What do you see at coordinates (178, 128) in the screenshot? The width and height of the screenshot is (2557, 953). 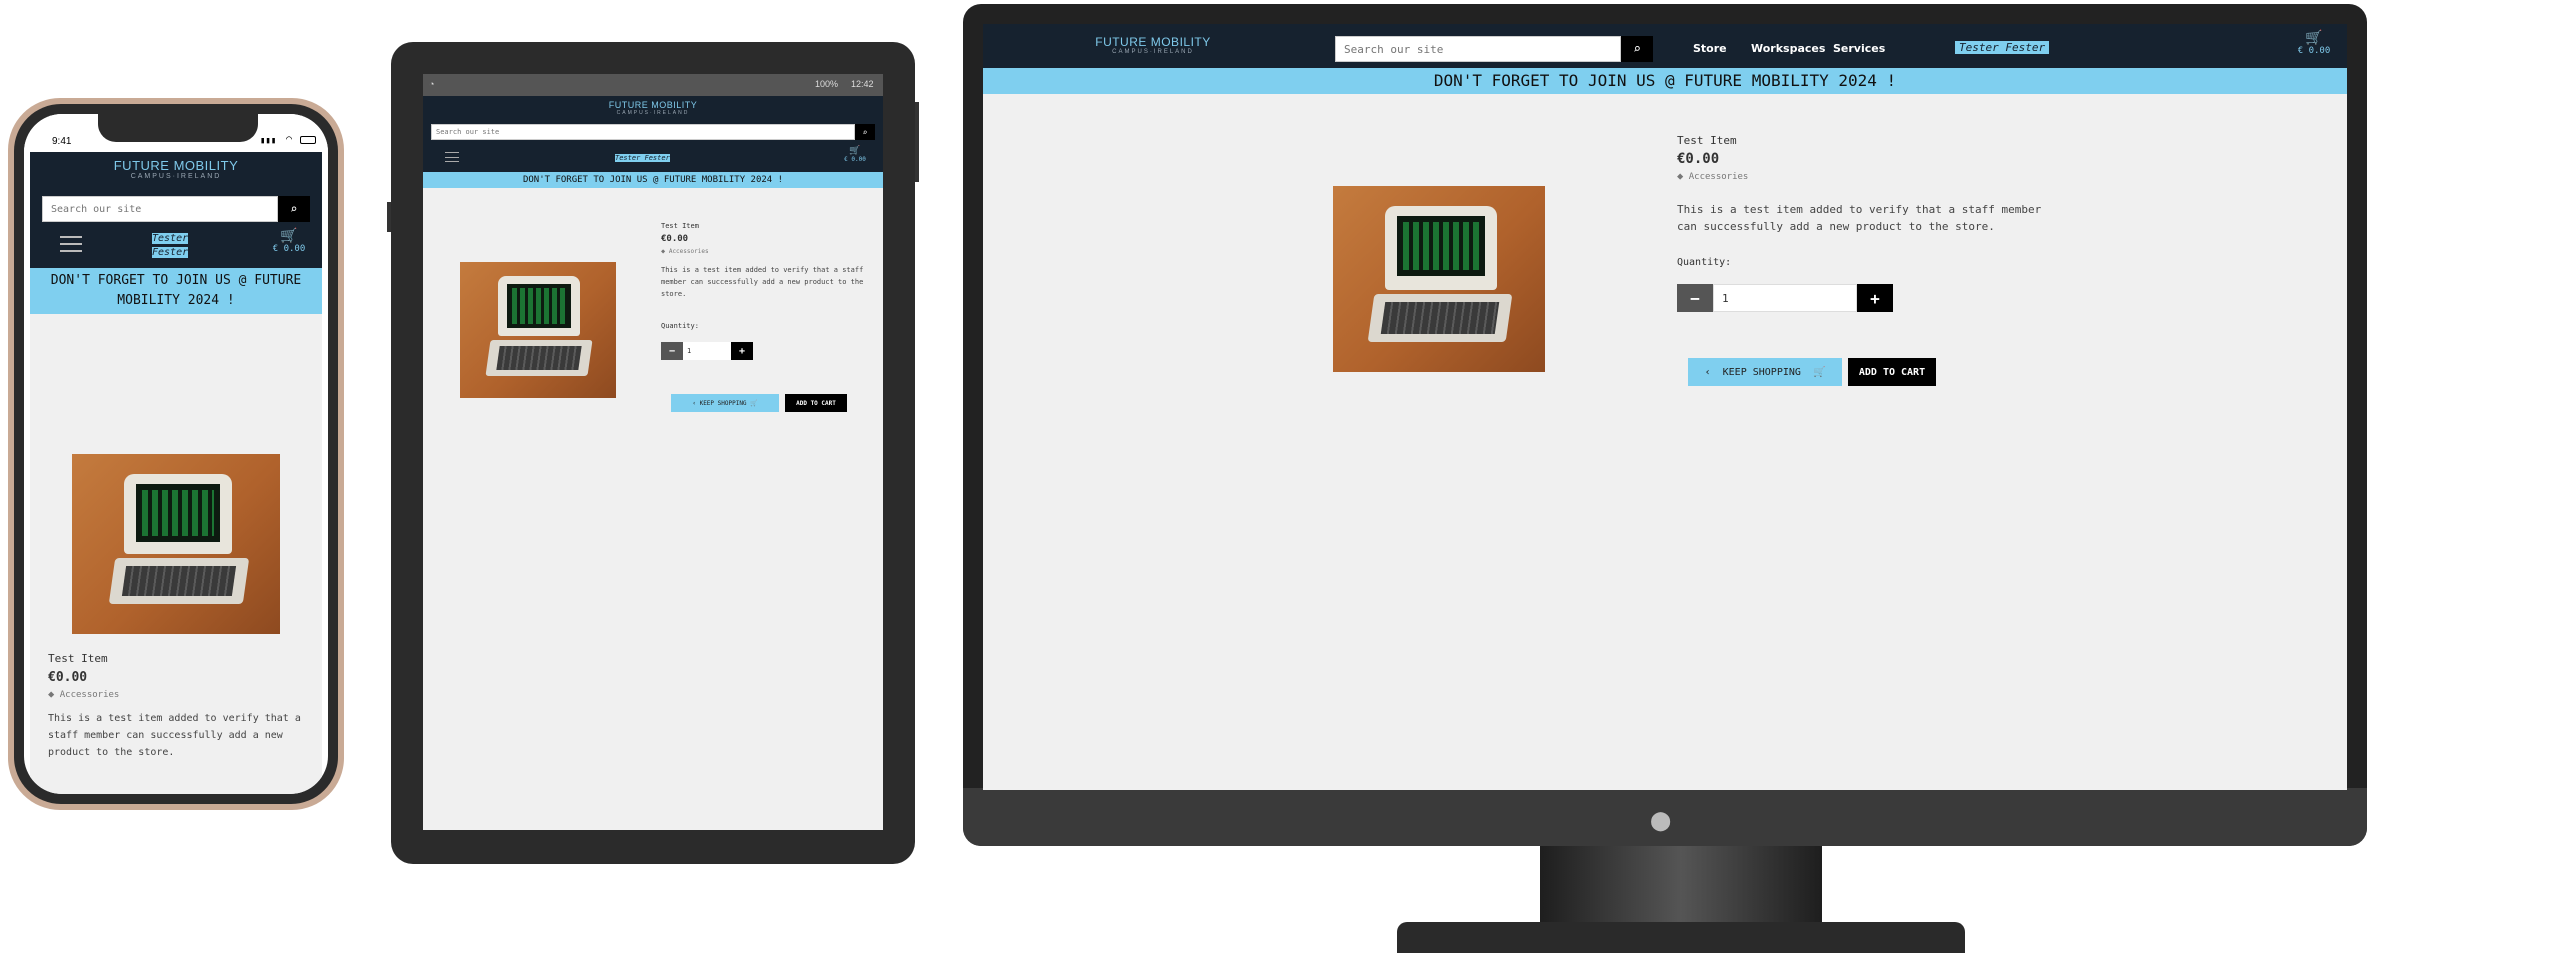 I see `phone-notch` at bounding box center [178, 128].